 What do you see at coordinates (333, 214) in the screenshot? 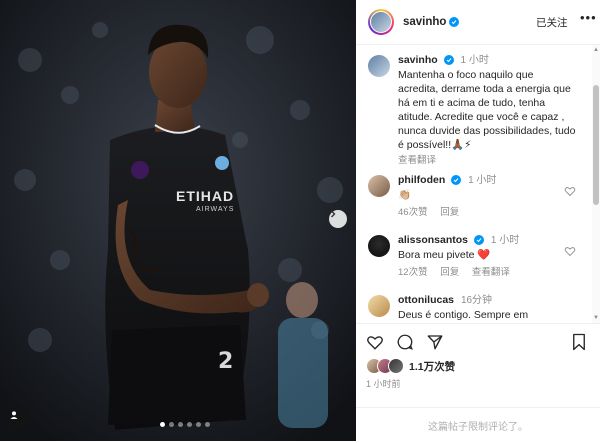
I see `chevron-right-icon` at bounding box center [333, 214].